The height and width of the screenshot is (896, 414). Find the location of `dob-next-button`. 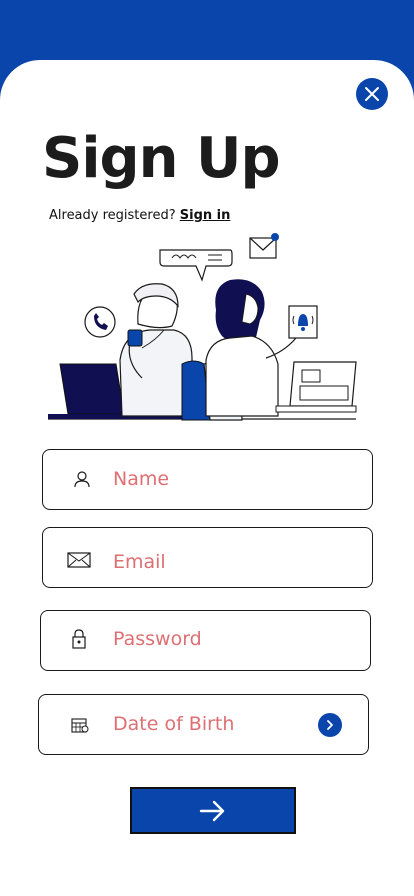

dob-next-button is located at coordinates (330, 725).